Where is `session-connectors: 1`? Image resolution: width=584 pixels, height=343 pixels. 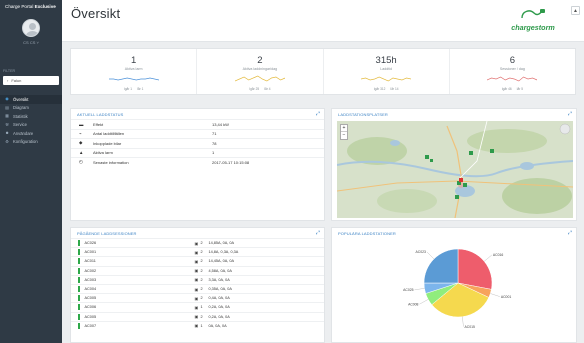
session-connectors: 1 is located at coordinates (201, 307).